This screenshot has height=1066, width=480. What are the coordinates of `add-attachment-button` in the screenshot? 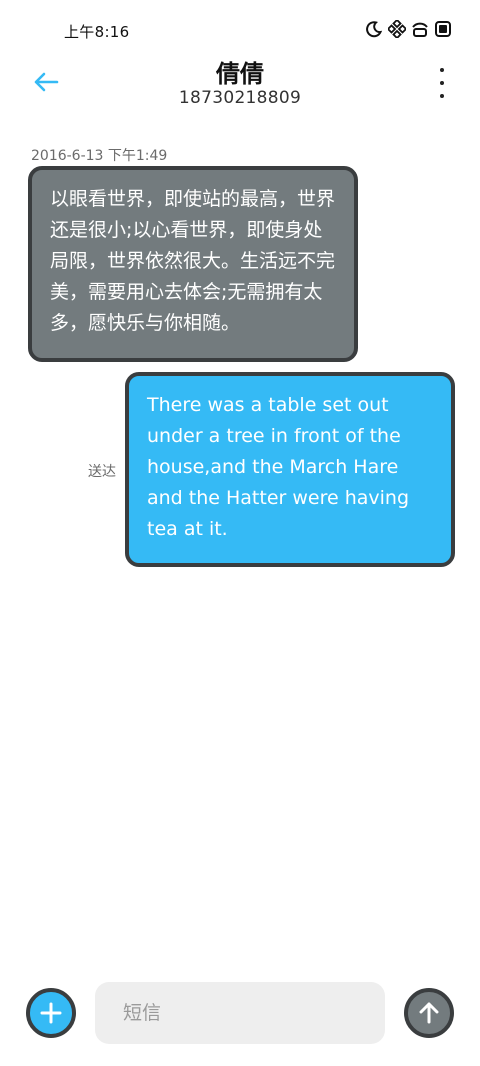 It's located at (51, 1013).